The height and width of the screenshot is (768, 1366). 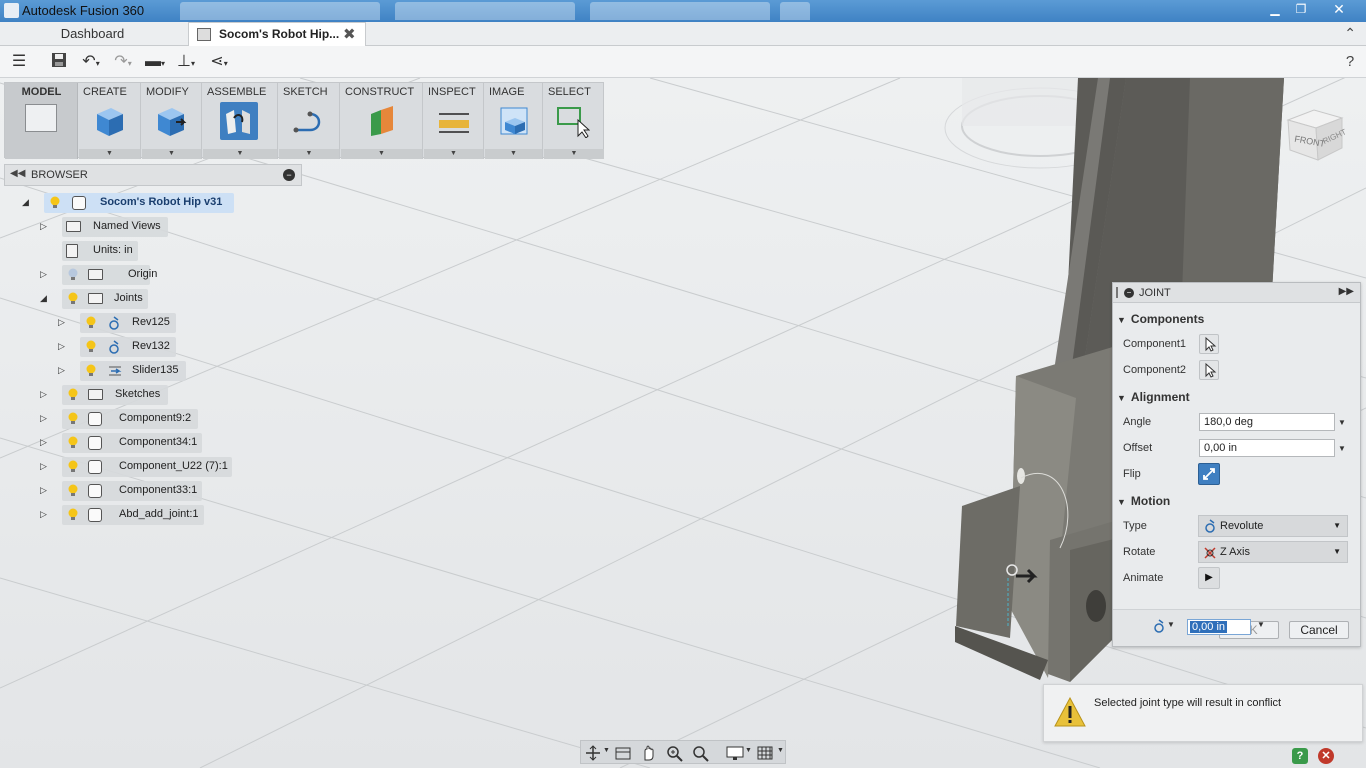 What do you see at coordinates (675, 753) in the screenshot?
I see `zoom-icon` at bounding box center [675, 753].